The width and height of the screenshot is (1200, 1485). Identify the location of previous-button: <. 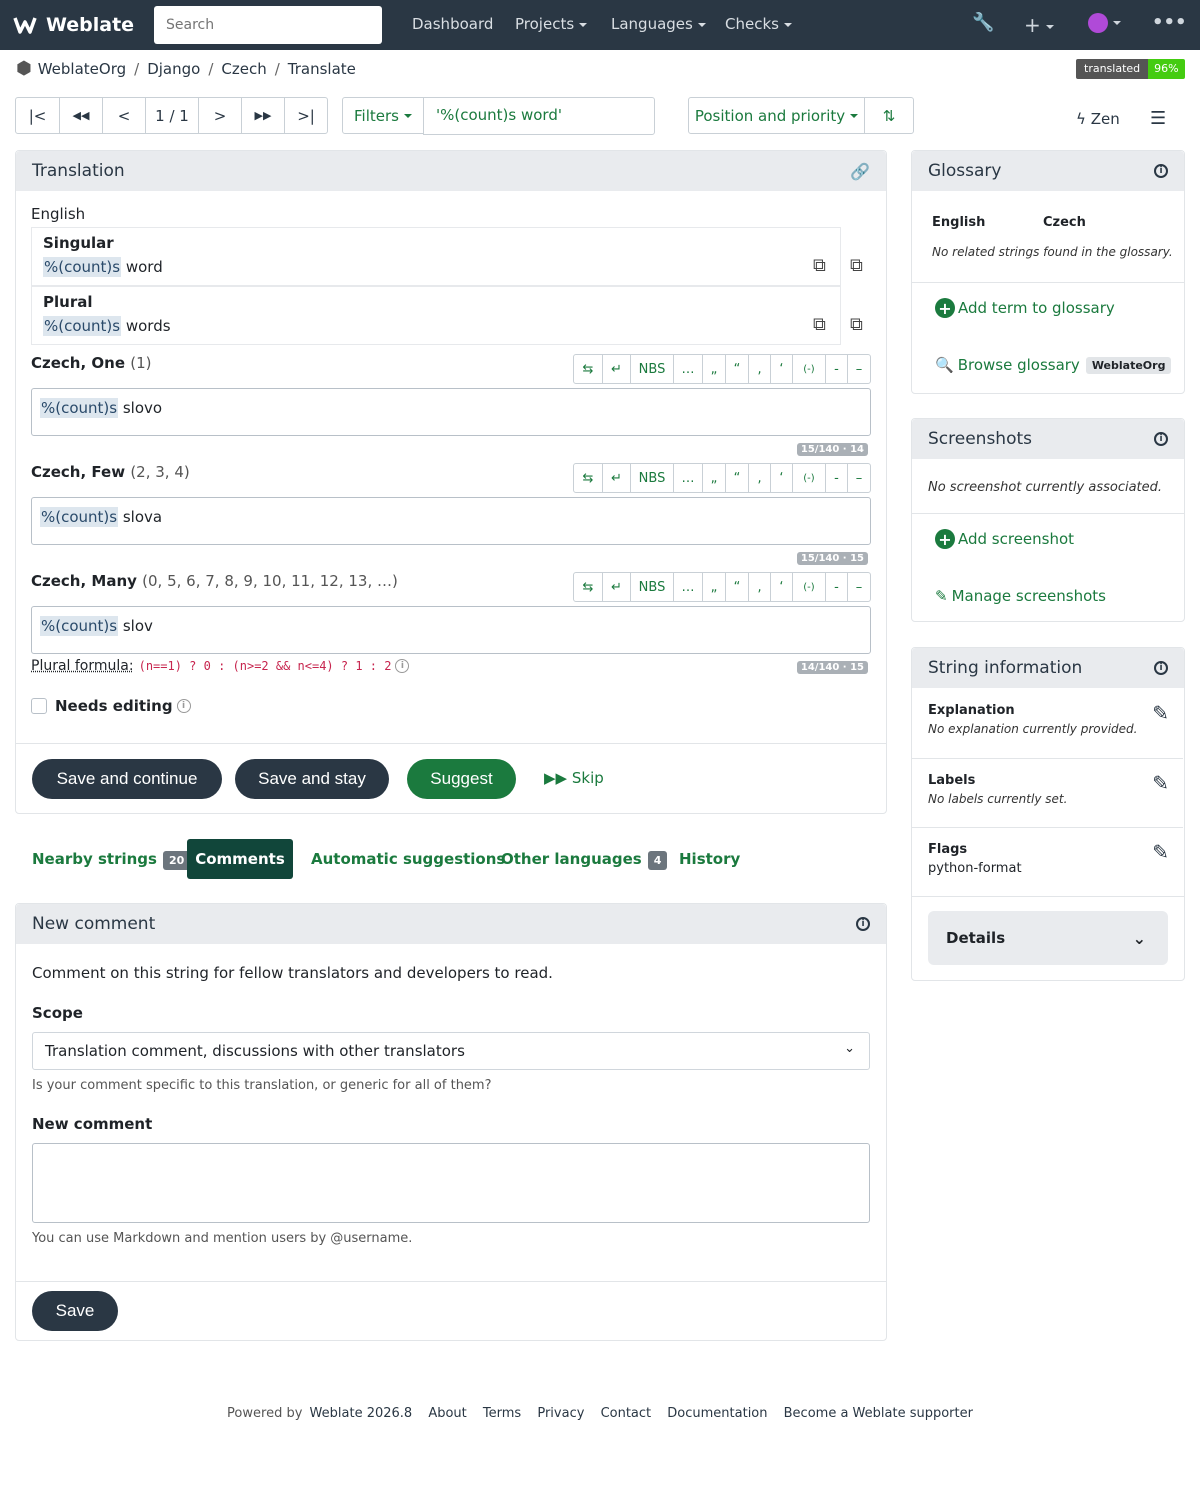
(124, 115).